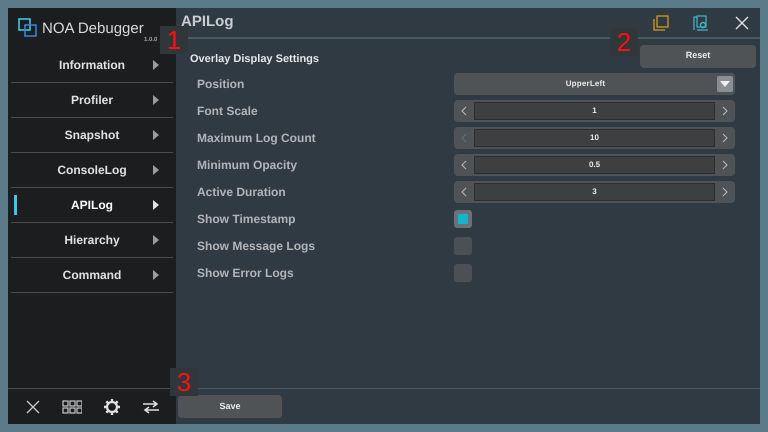 The width and height of the screenshot is (768, 432). What do you see at coordinates (256, 246) in the screenshot?
I see `setting-label: Show Message Logs` at bounding box center [256, 246].